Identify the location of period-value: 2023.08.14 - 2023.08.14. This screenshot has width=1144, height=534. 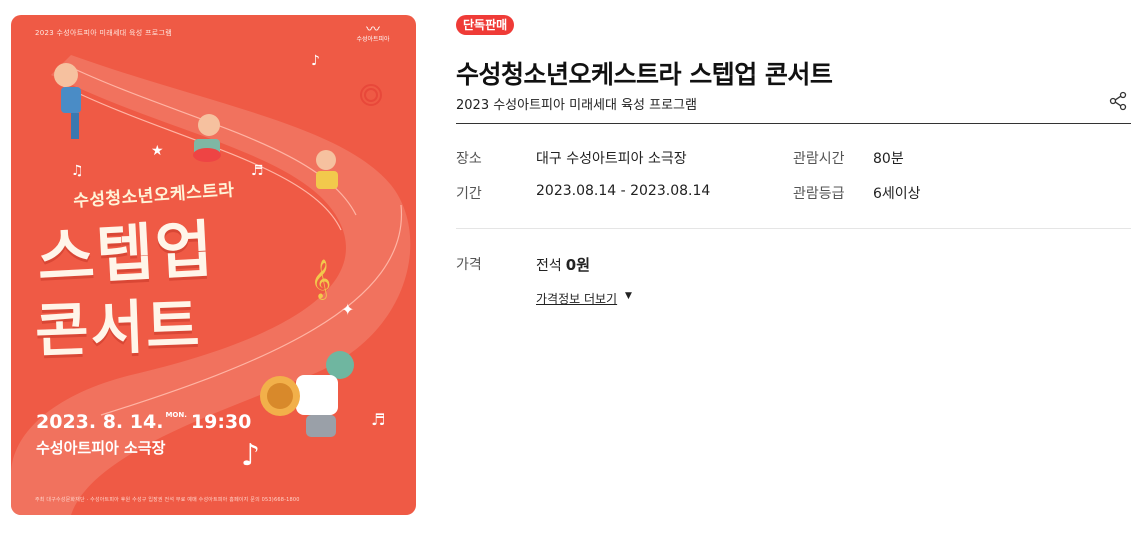
(623, 191).